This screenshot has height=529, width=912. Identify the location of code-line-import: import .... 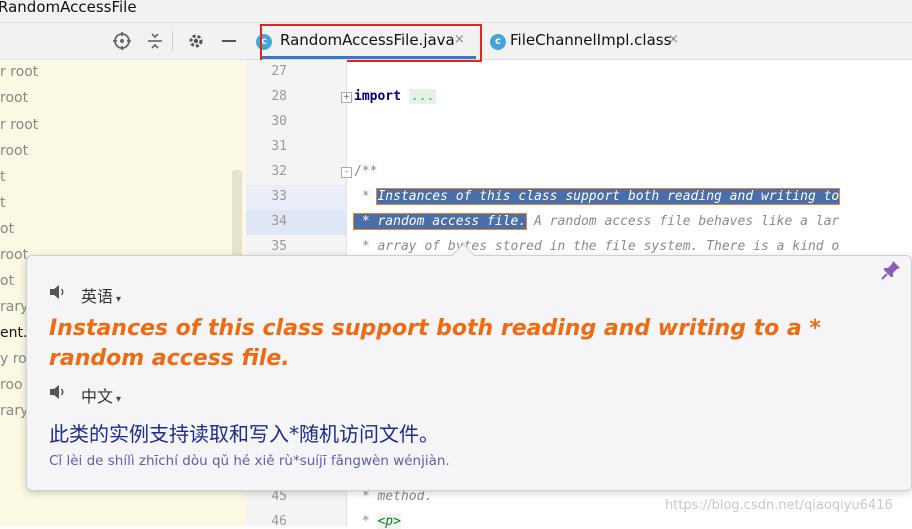
(395, 96).